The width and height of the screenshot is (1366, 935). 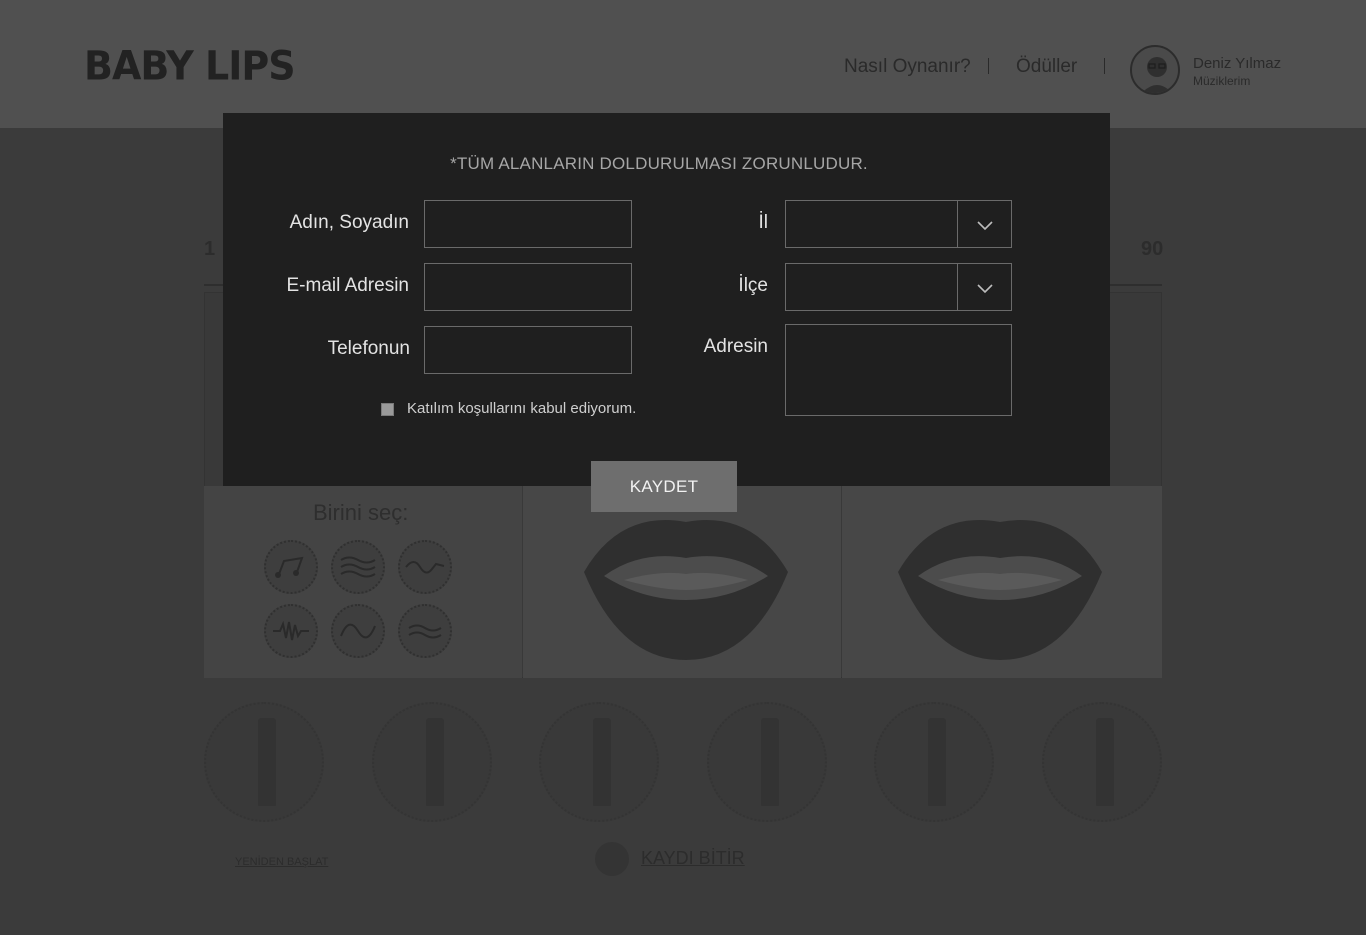 What do you see at coordinates (348, 285) in the screenshot?
I see `email-label: E-mail Adresin` at bounding box center [348, 285].